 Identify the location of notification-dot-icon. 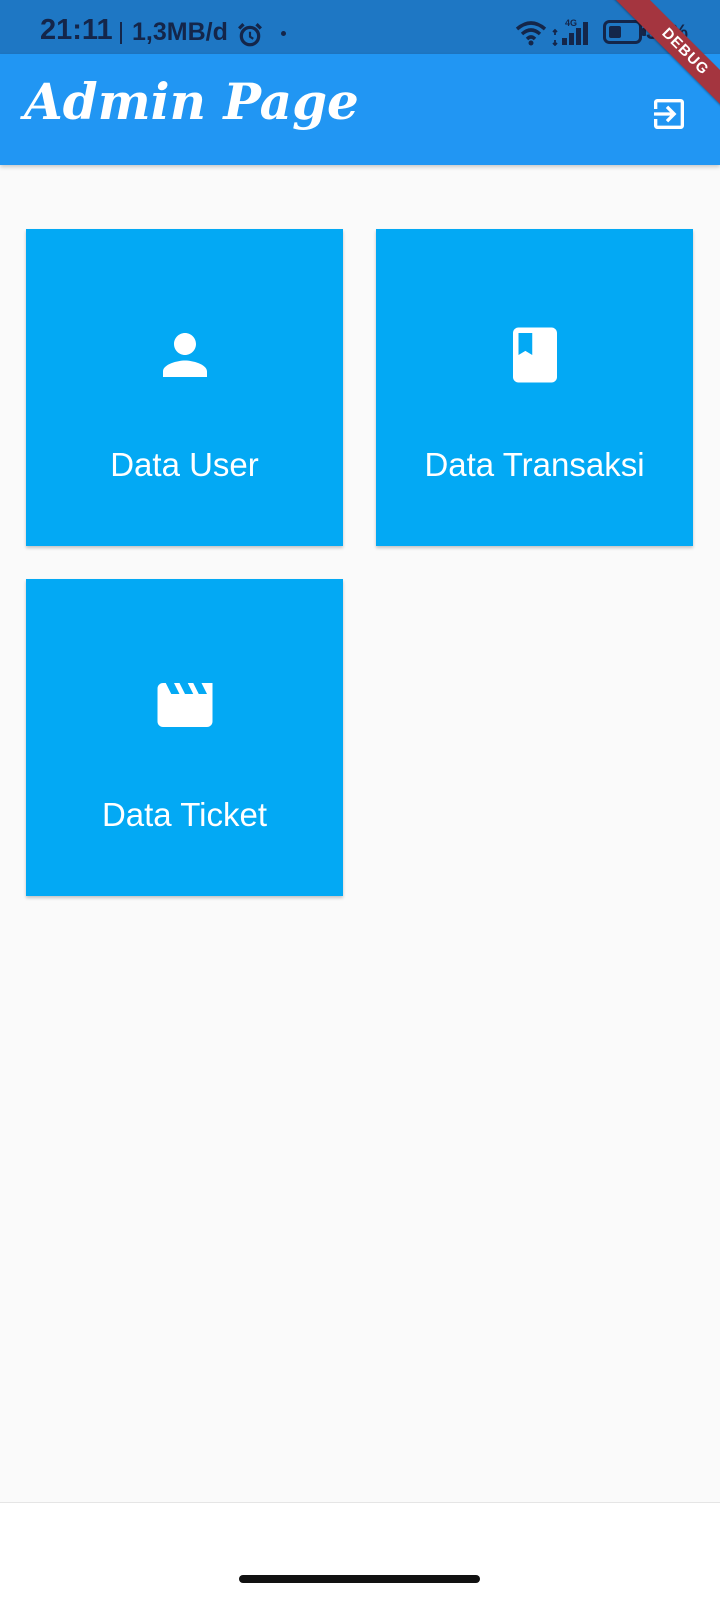
(283, 33).